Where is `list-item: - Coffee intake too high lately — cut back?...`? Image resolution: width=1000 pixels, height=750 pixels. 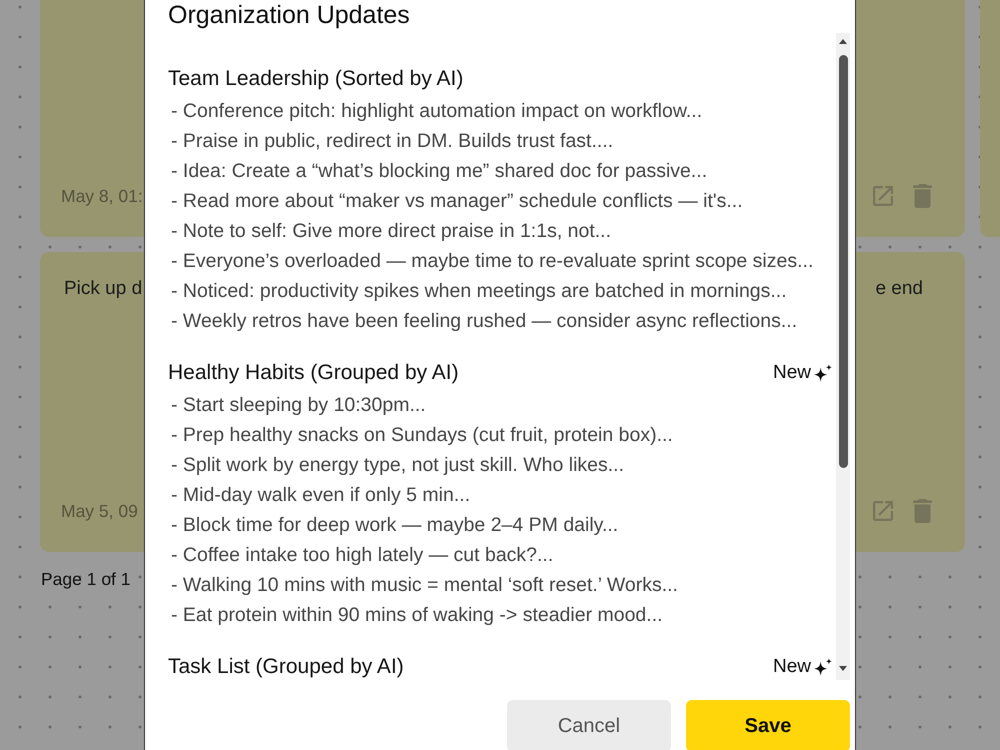 list-item: - Coffee intake too high lately — cut back?... is located at coordinates (362, 555).